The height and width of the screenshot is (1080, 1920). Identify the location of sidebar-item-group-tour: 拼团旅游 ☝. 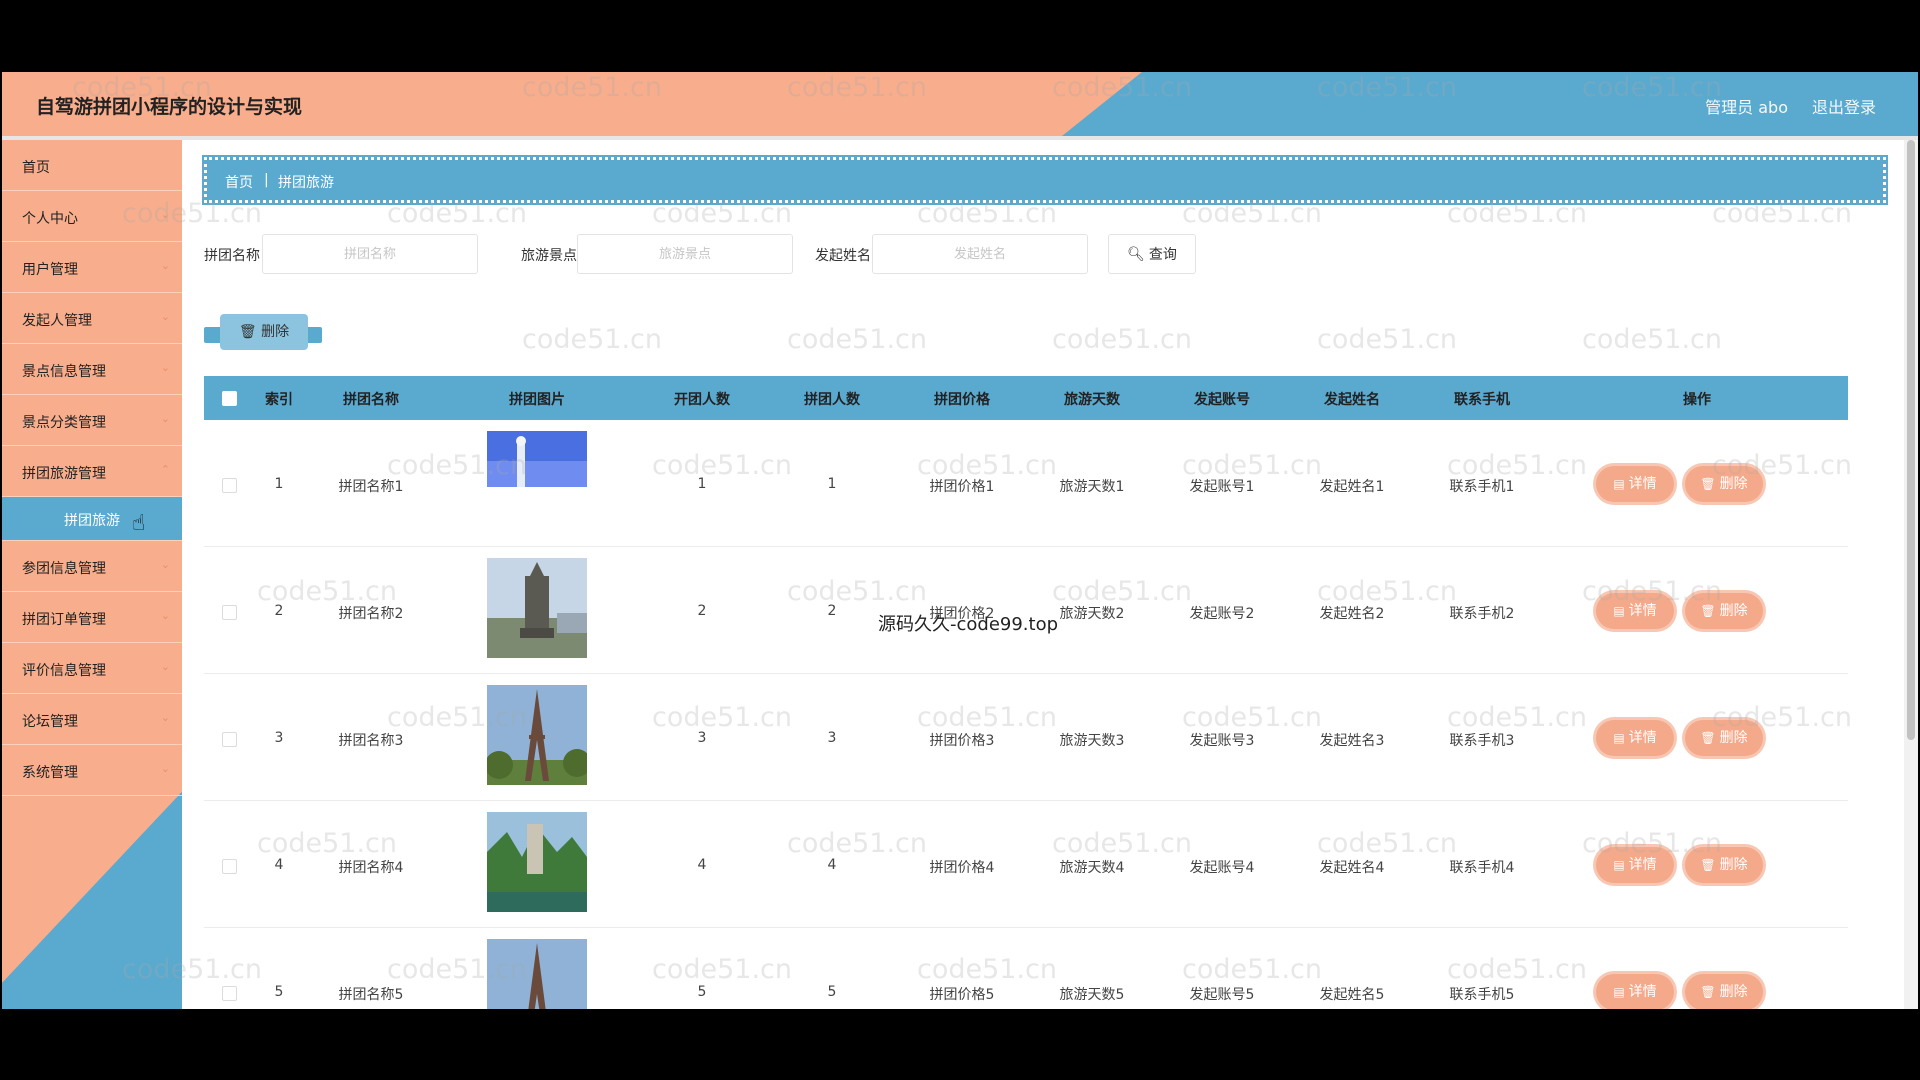
(92, 519).